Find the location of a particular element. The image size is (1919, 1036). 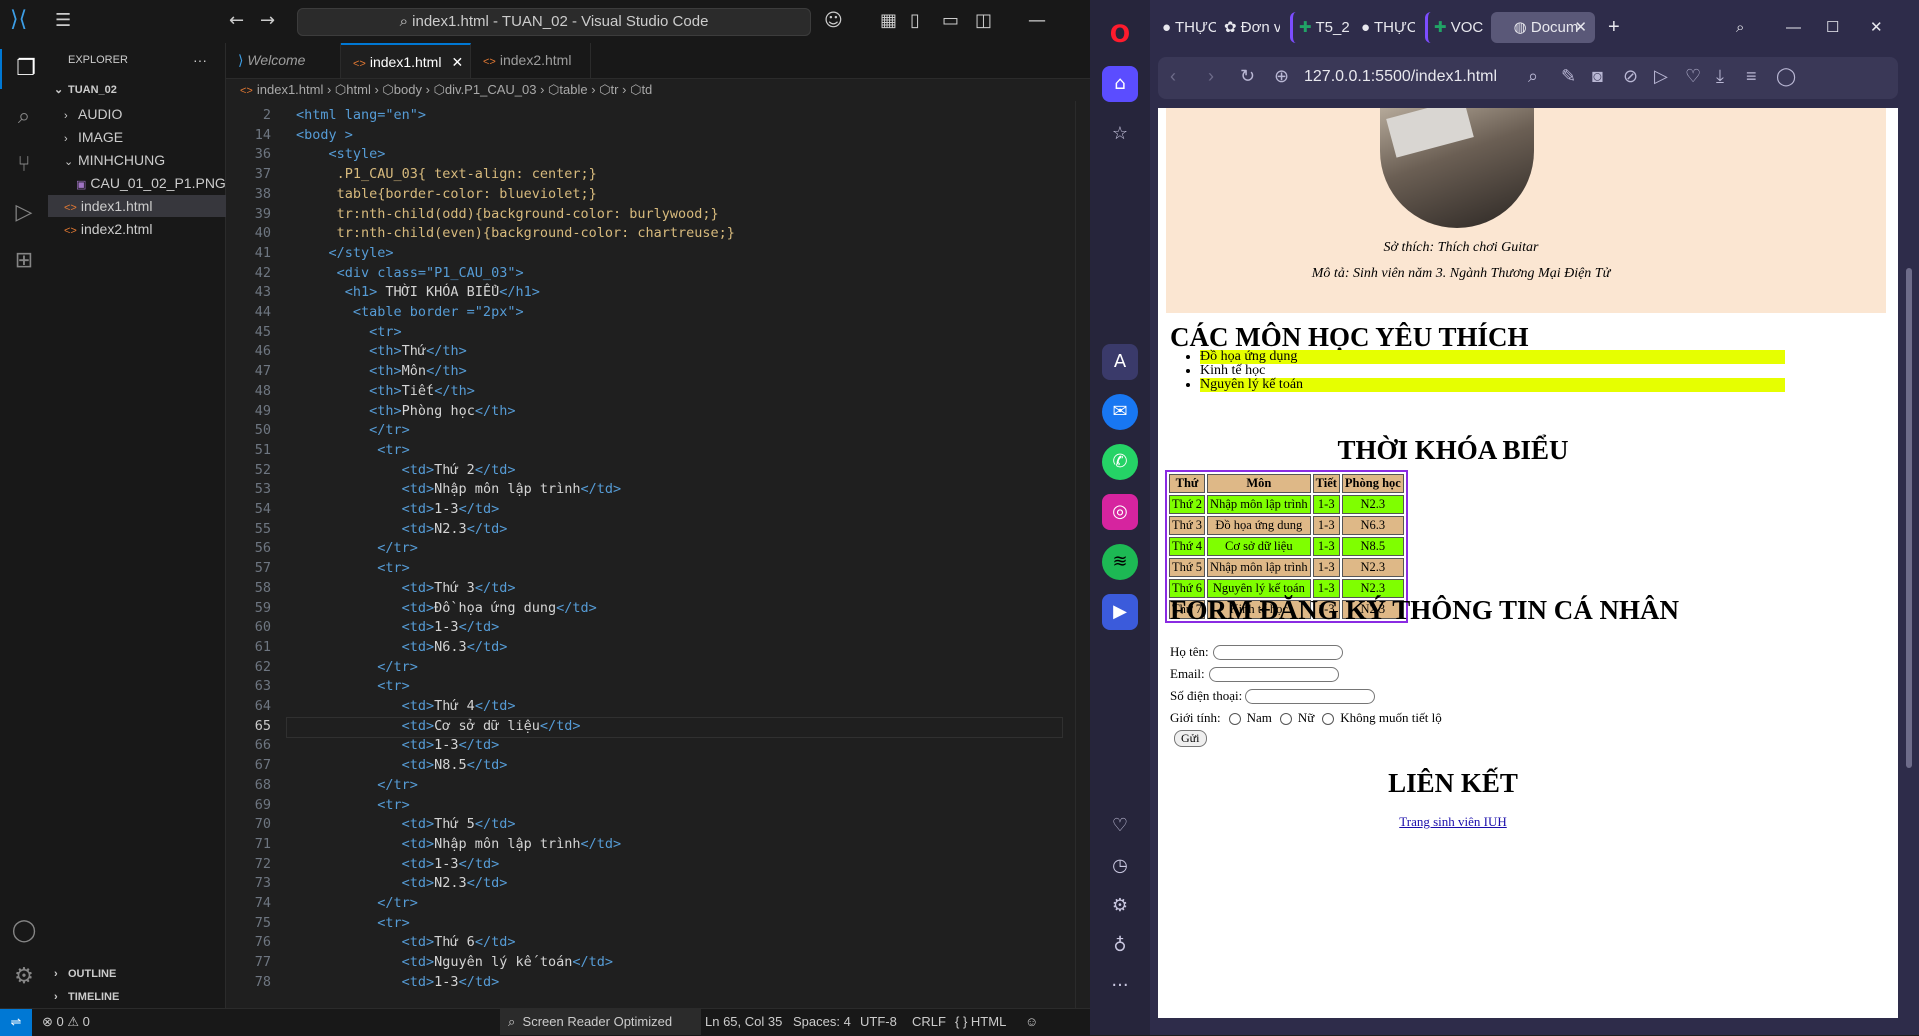

flow-icon: ▷ is located at coordinates (1661, 76).